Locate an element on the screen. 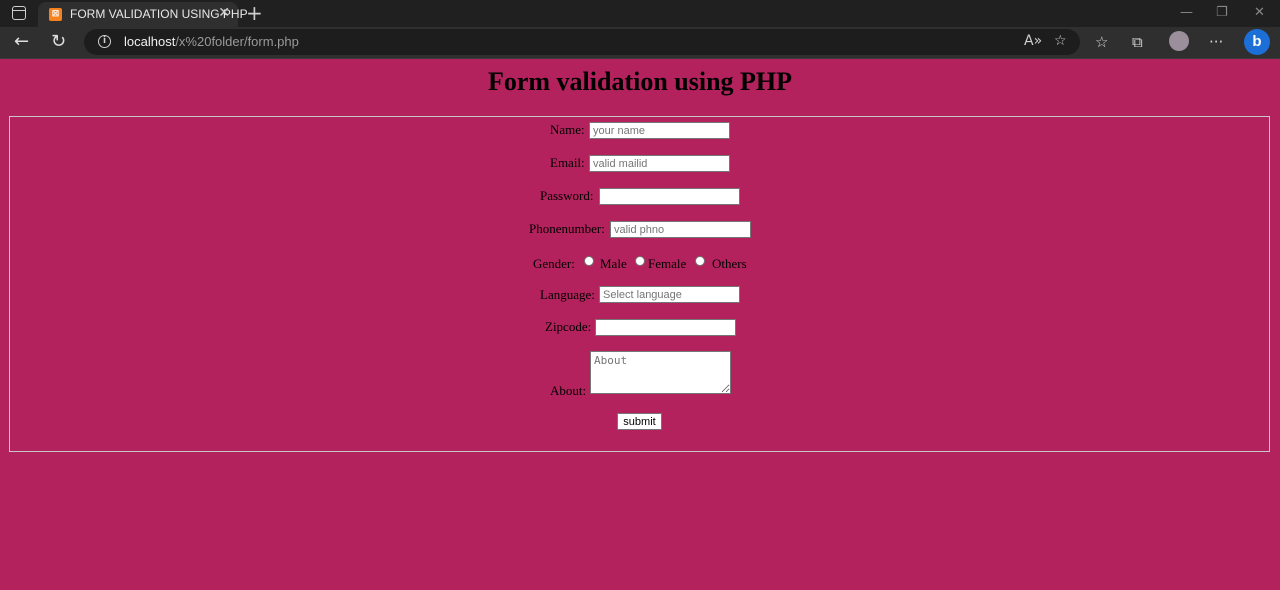  email-label: Email: is located at coordinates (567, 162).